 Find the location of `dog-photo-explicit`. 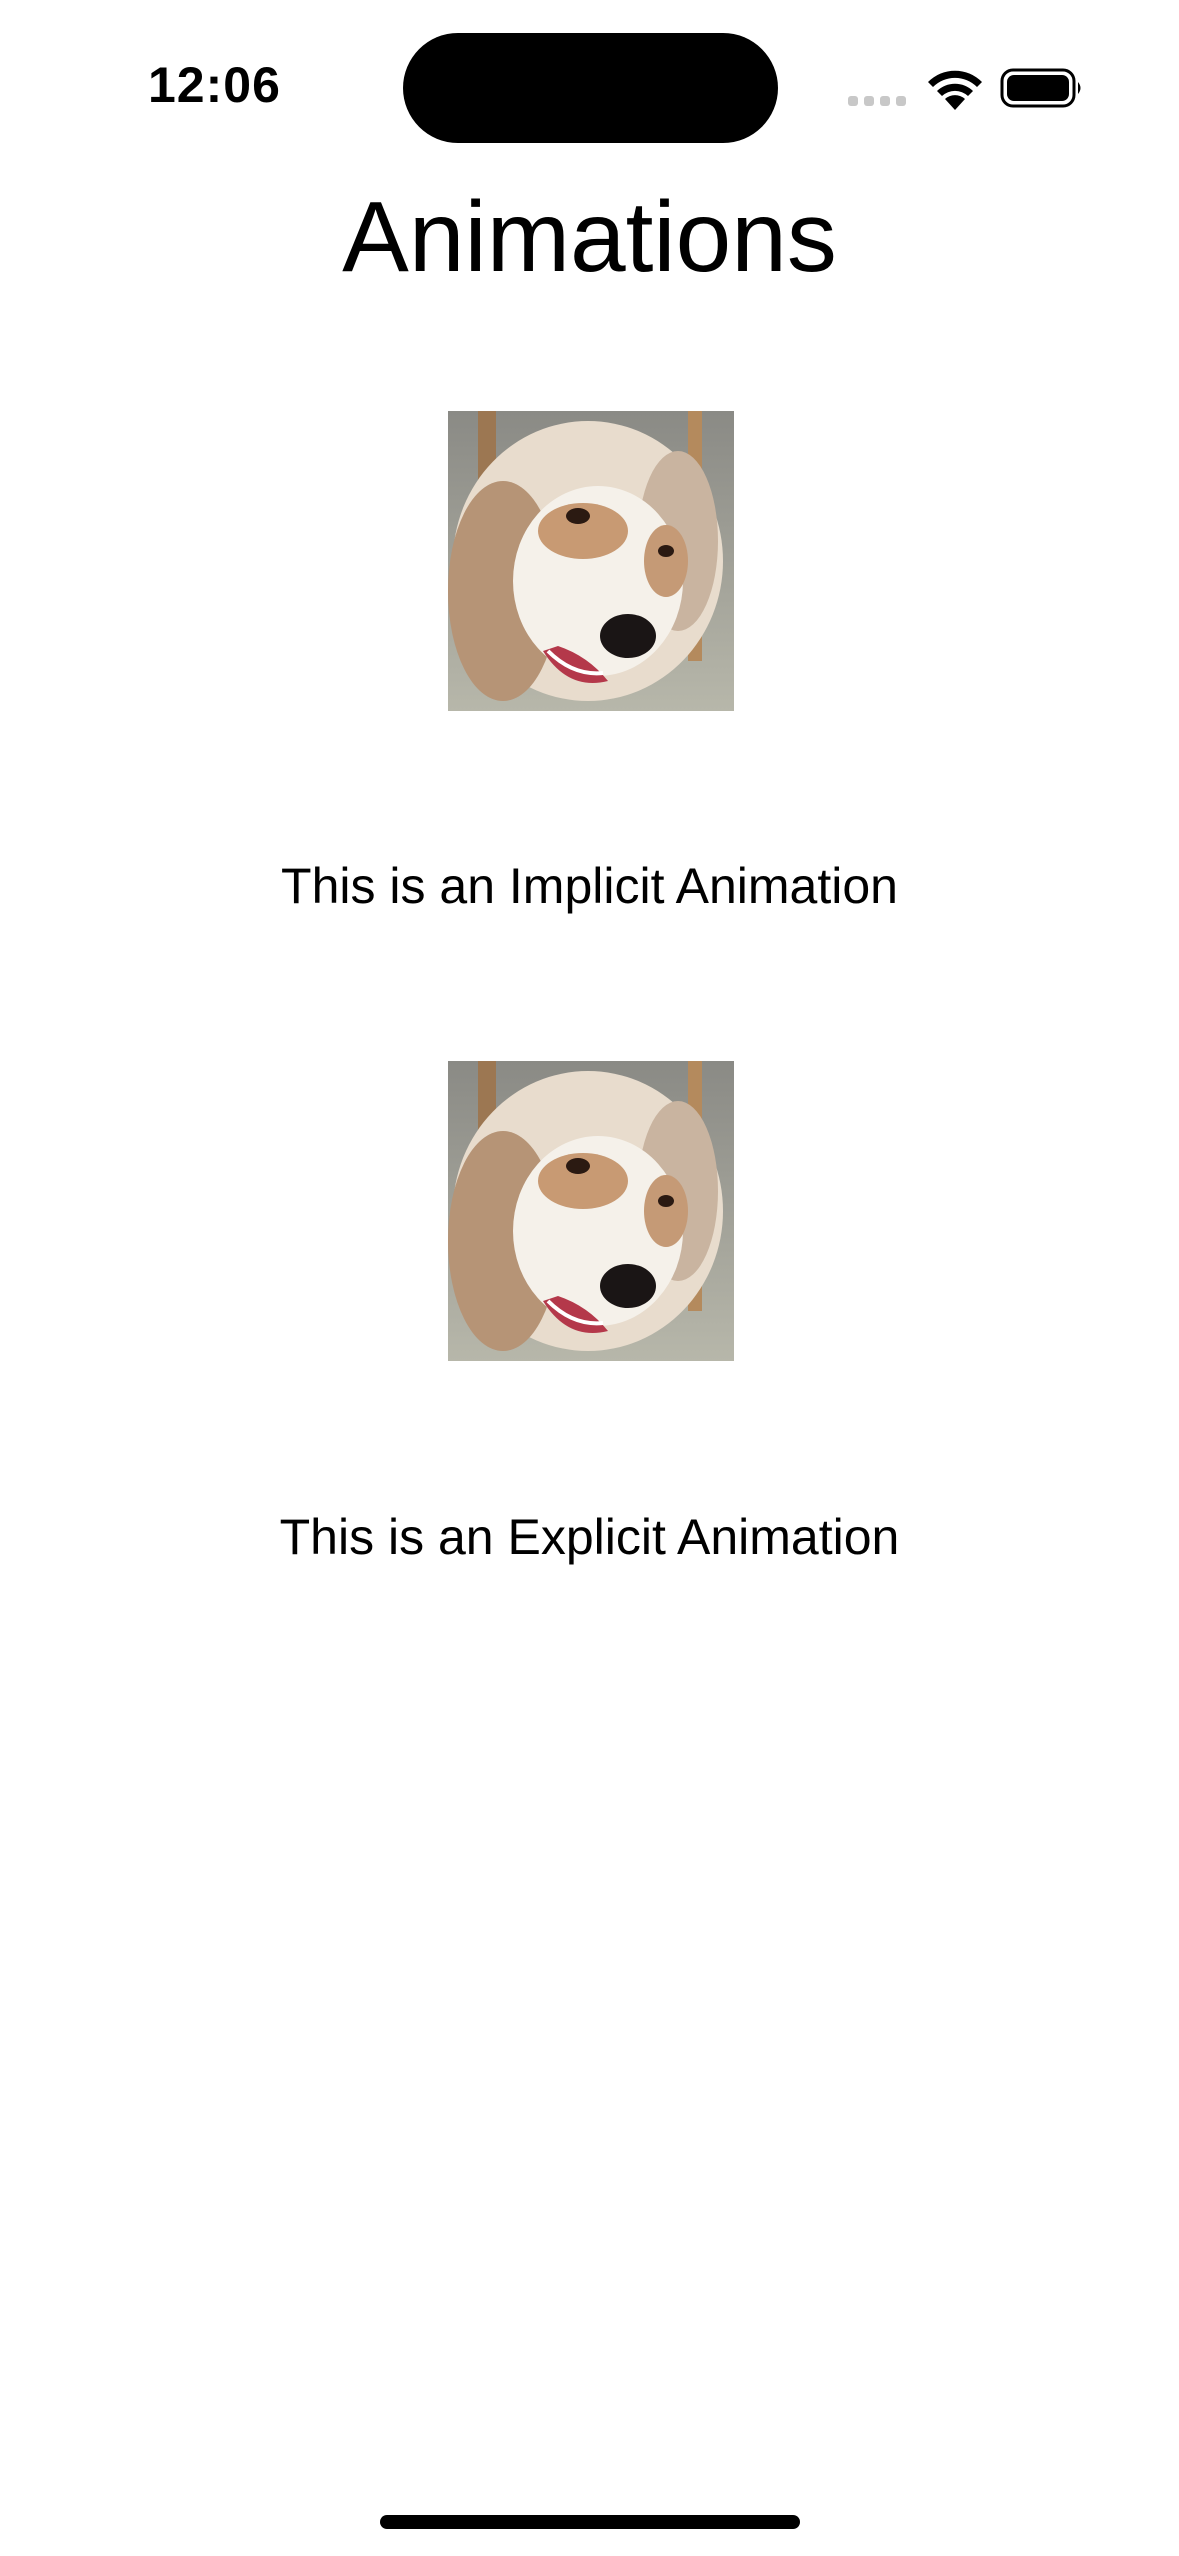

dog-photo-explicit is located at coordinates (591, 1211).